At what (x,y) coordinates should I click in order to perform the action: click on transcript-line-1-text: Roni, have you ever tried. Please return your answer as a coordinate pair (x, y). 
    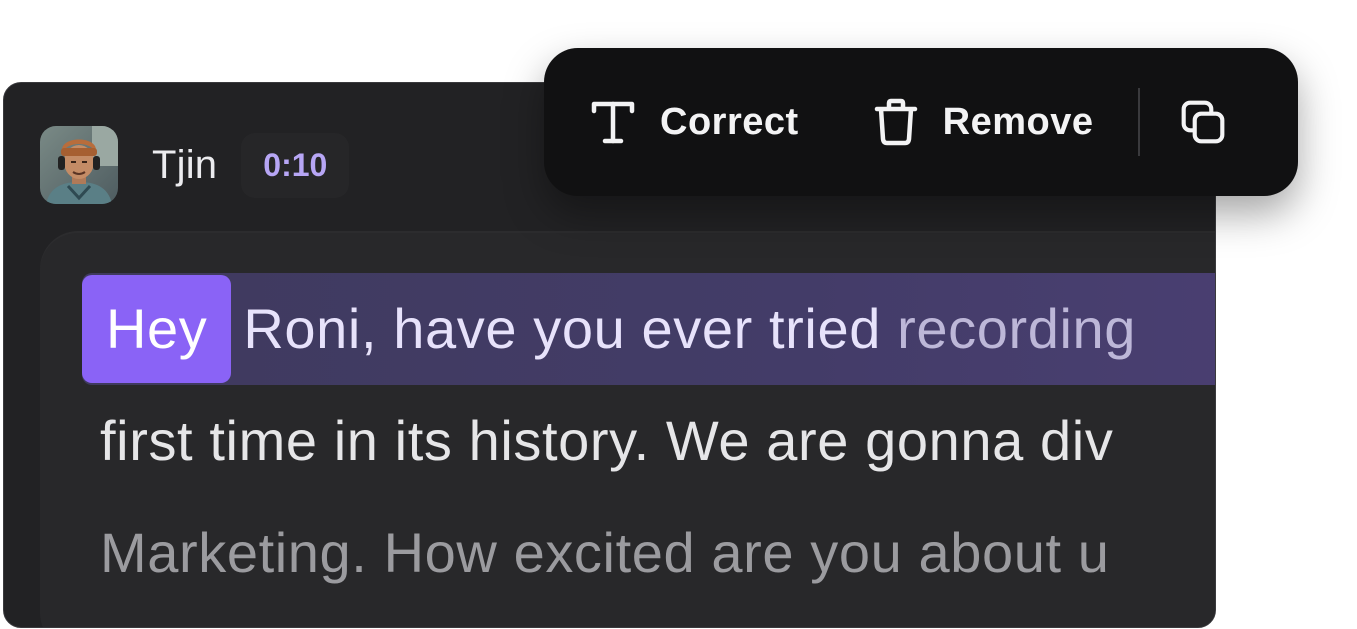
    Looking at the image, I should click on (562, 328).